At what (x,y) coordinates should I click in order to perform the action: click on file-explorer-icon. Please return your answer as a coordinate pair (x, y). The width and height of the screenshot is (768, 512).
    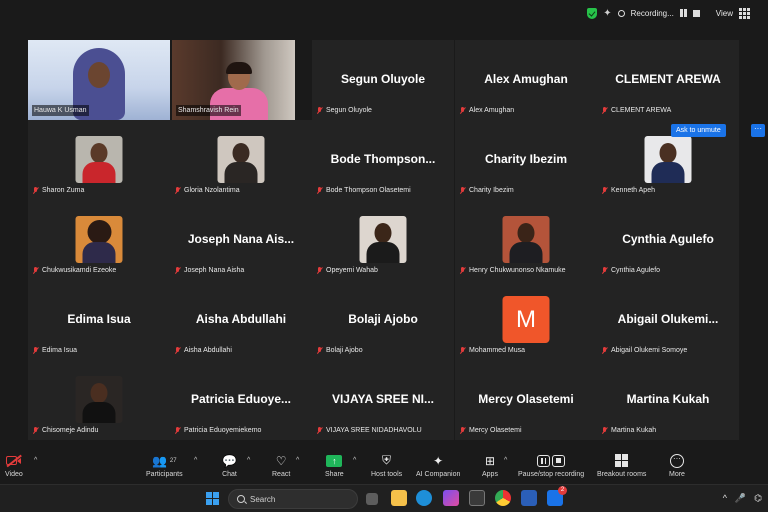
    Looking at the image, I should click on (399, 498).